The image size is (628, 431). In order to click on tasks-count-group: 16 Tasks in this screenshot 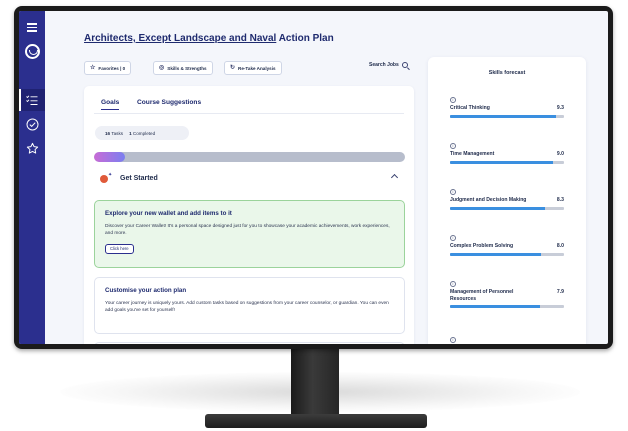, I will do `click(114, 133)`.